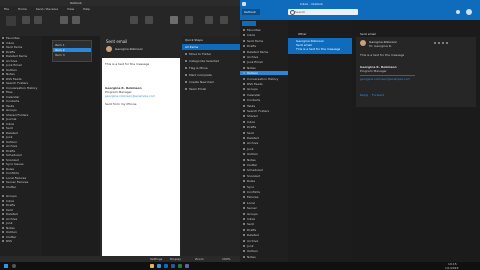 The height and width of the screenshot is (270, 480). Describe the element at coordinates (189, 20) in the screenshot. I see `ribbon-flag-icon` at that location.